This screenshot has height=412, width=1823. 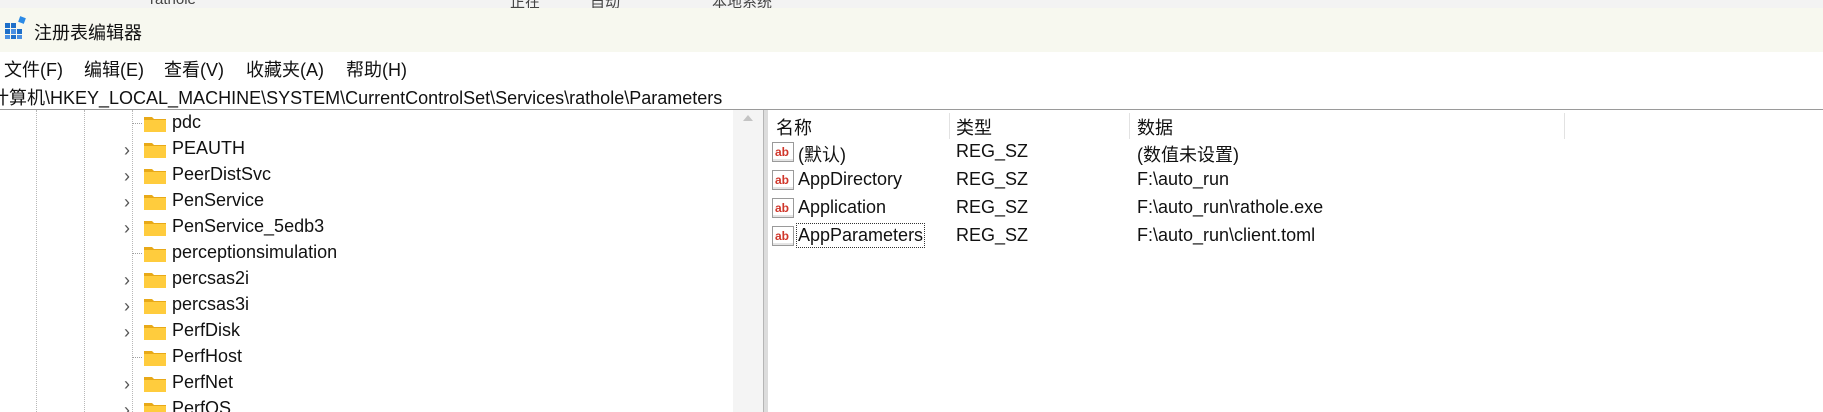 What do you see at coordinates (860, 235) in the screenshot?
I see `value-name: AppParameters` at bounding box center [860, 235].